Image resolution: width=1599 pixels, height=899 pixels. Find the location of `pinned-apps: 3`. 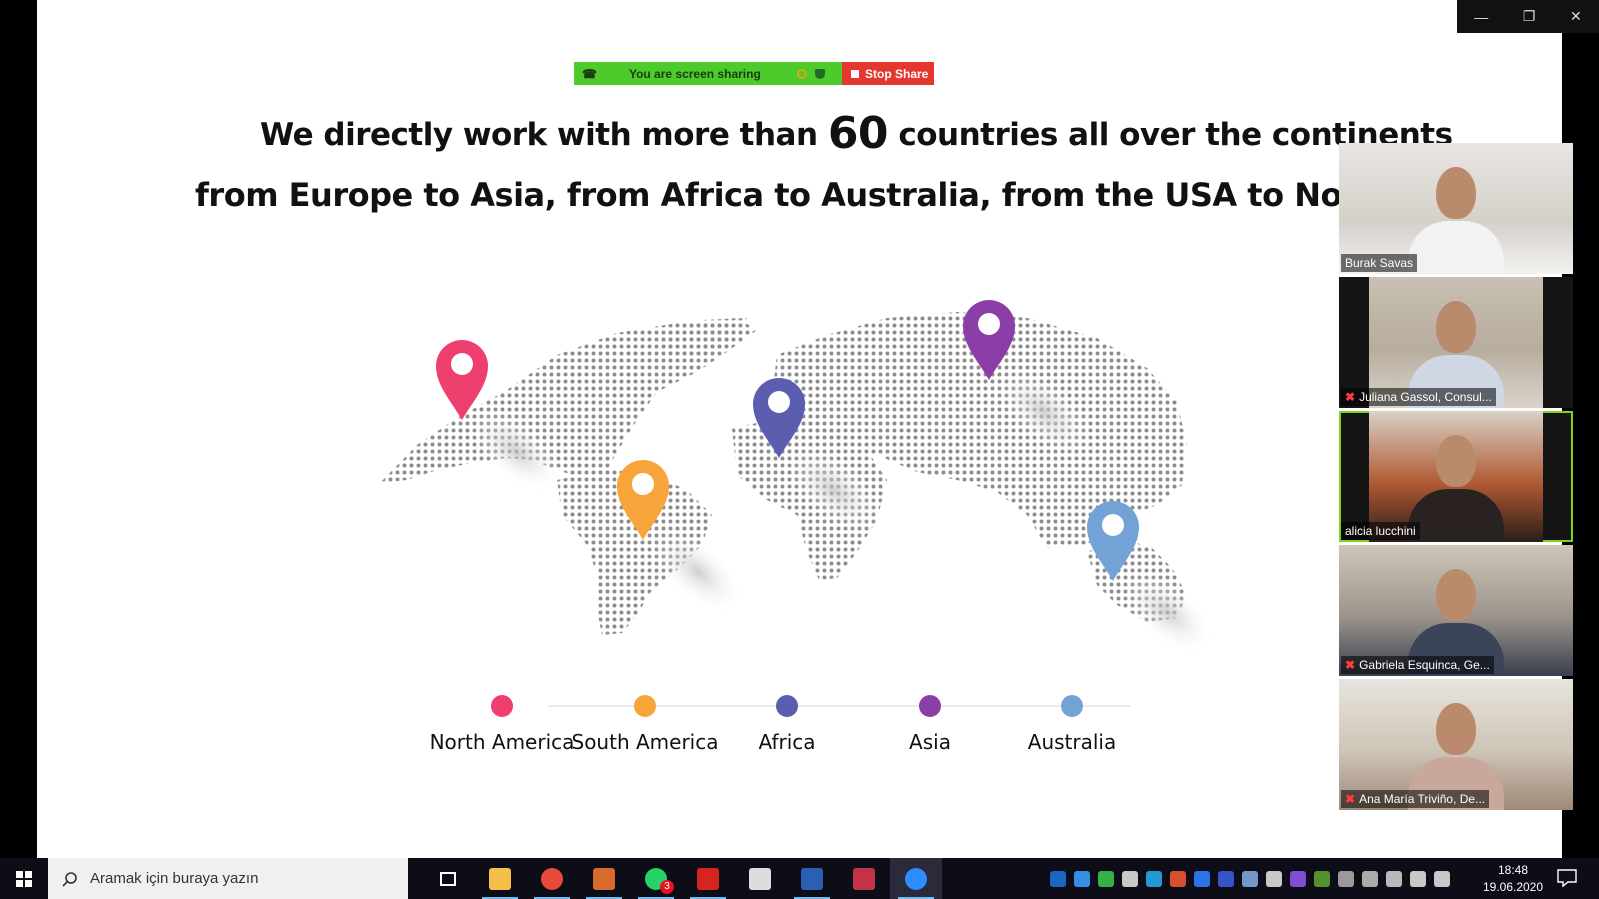

pinned-apps: 3 is located at coordinates (682, 878).